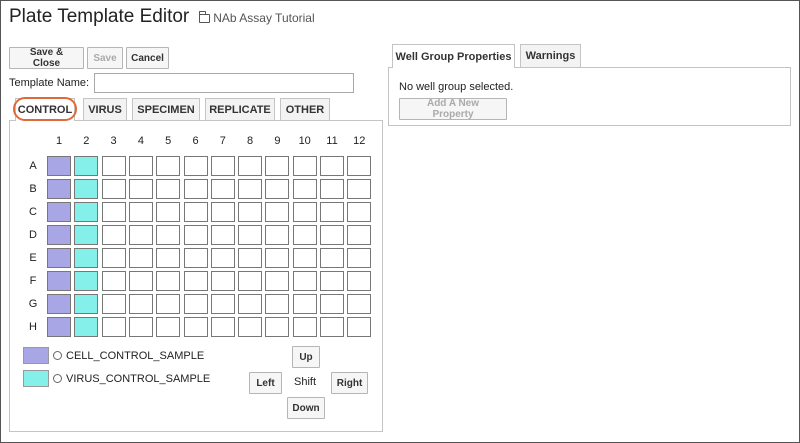  What do you see at coordinates (57, 355) in the screenshot?
I see `legend-radio-cell` at bounding box center [57, 355].